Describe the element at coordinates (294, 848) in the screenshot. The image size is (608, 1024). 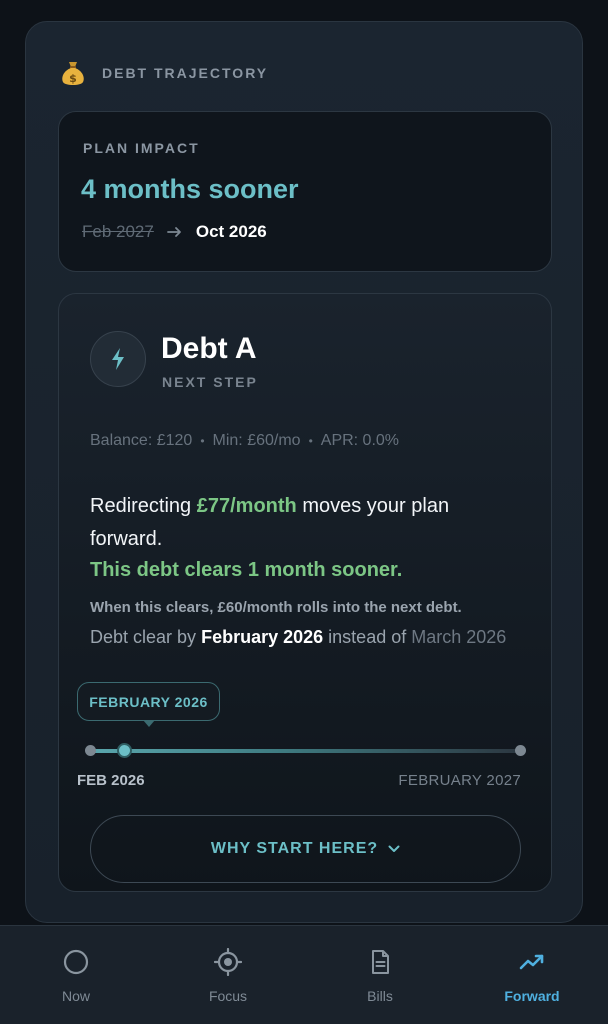
I see `why-start-here-label: WHY START HERE?` at that location.